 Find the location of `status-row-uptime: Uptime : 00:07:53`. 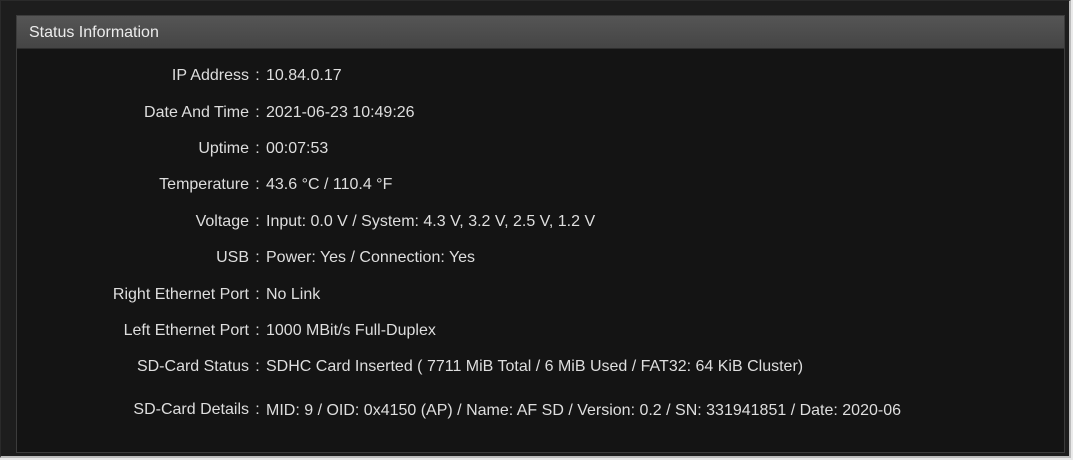

status-row-uptime: Uptime : 00:07:53 is located at coordinates (540, 149).